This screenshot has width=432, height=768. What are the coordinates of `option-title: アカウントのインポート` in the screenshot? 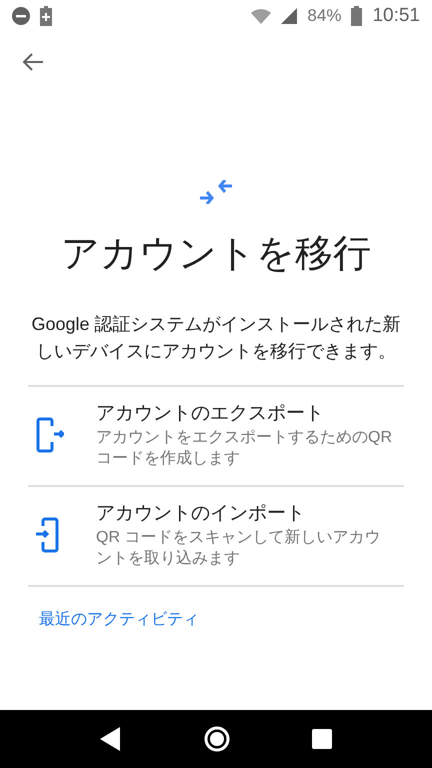 It's located at (201, 514).